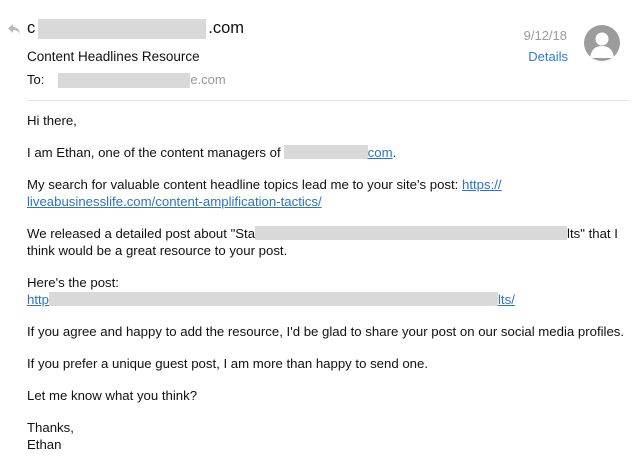  I want to click on sender-avatar, so click(602, 43).